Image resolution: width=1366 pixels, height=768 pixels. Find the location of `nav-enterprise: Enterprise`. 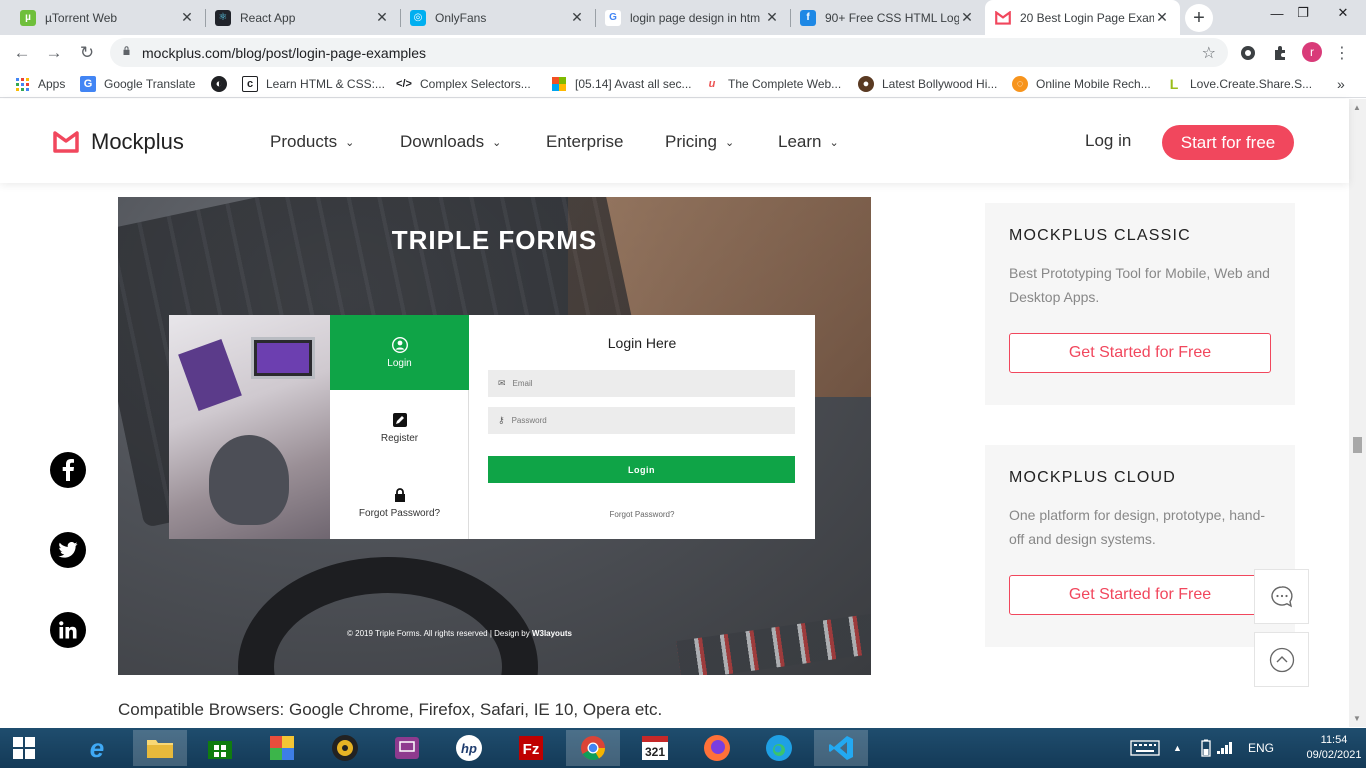

nav-enterprise: Enterprise is located at coordinates (584, 142).